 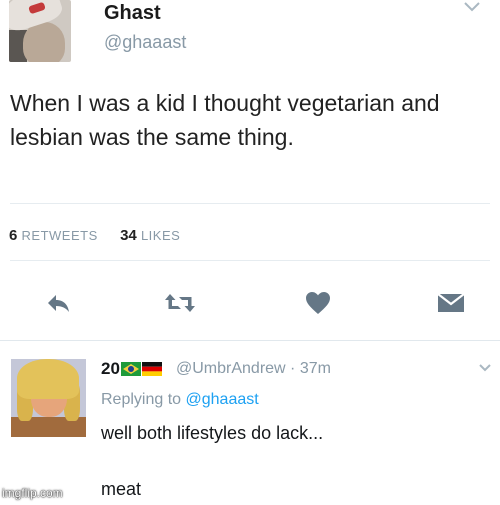 What do you see at coordinates (222, 399) in the screenshot?
I see `replying-mention-link: @ghaaast` at bounding box center [222, 399].